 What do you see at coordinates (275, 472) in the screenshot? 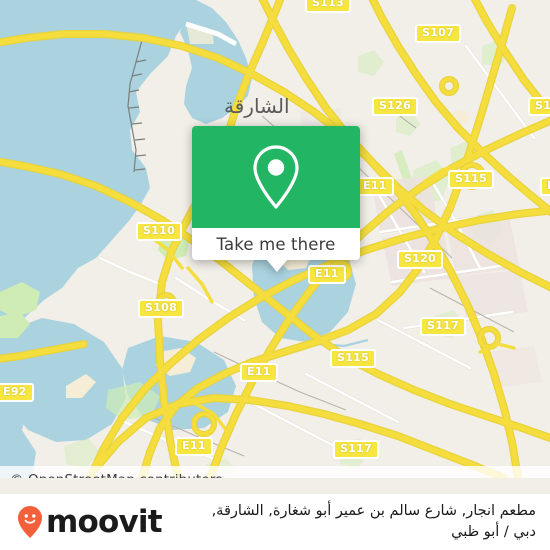
I see `map-attribution: © OpenStreetMap contributors` at bounding box center [275, 472].